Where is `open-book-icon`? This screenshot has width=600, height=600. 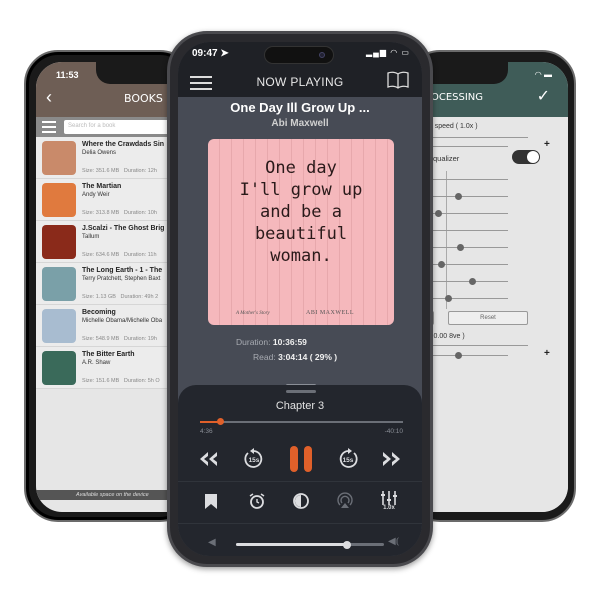
open-book-icon is located at coordinates (398, 80).